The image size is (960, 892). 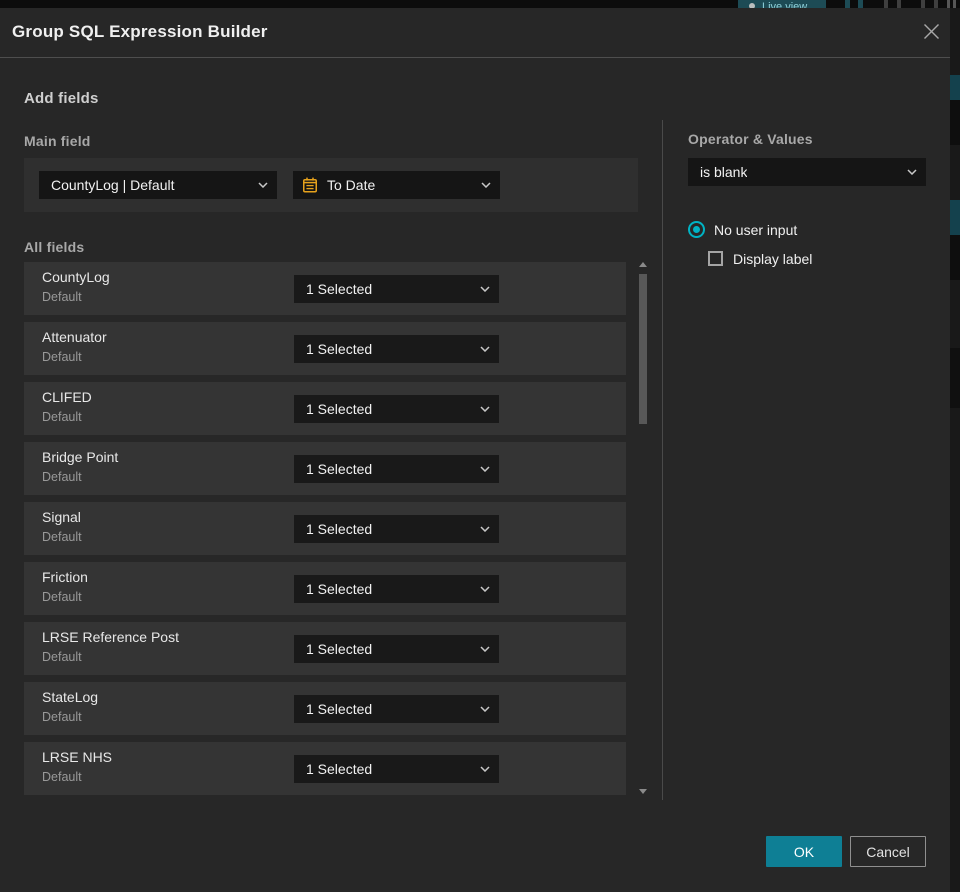 I want to click on scrollbar-down-arrow, so click(x=643, y=793).